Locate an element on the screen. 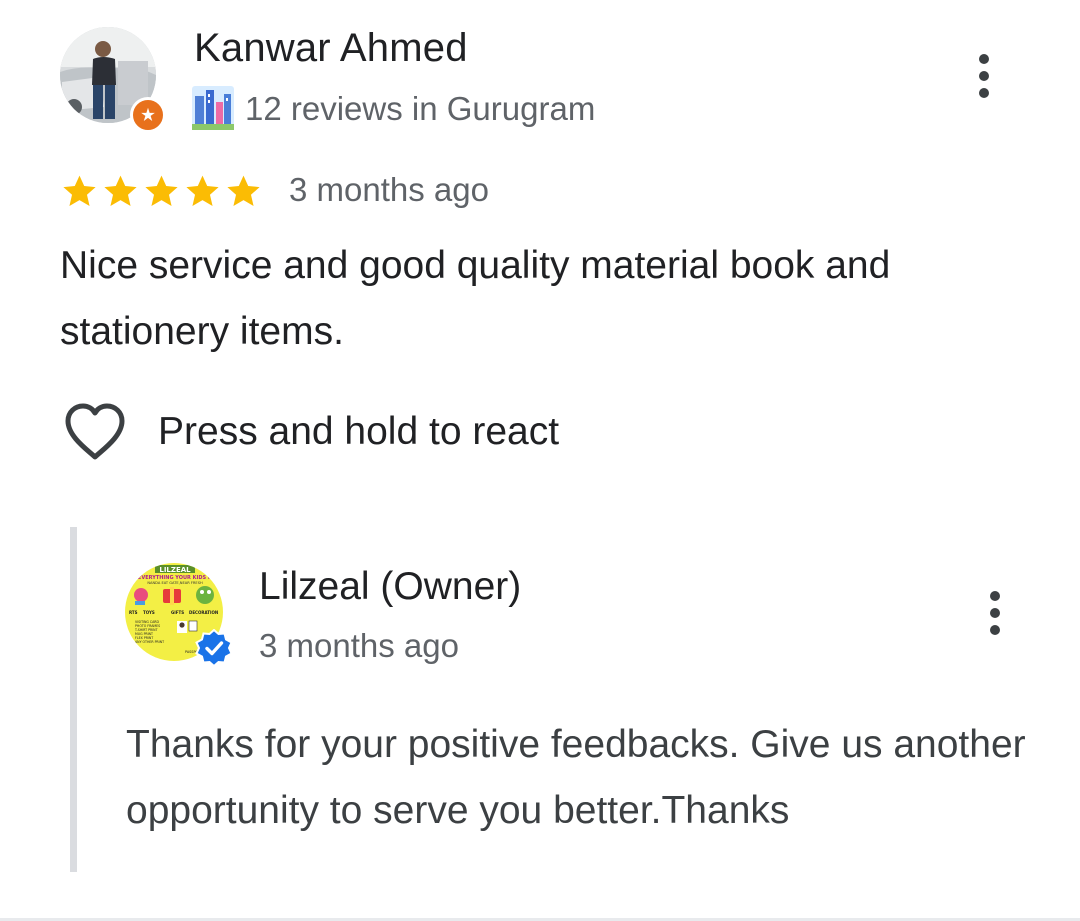  reply-more-options-button is located at coordinates (995, 613).